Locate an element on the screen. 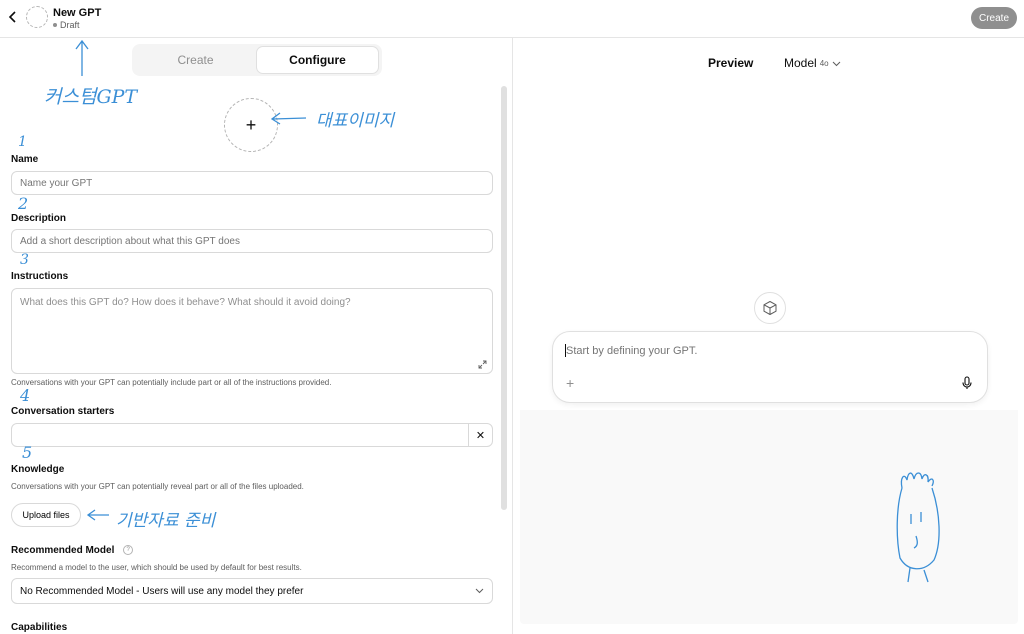 The width and height of the screenshot is (1024, 634). gpt-avatar is located at coordinates (37, 17).